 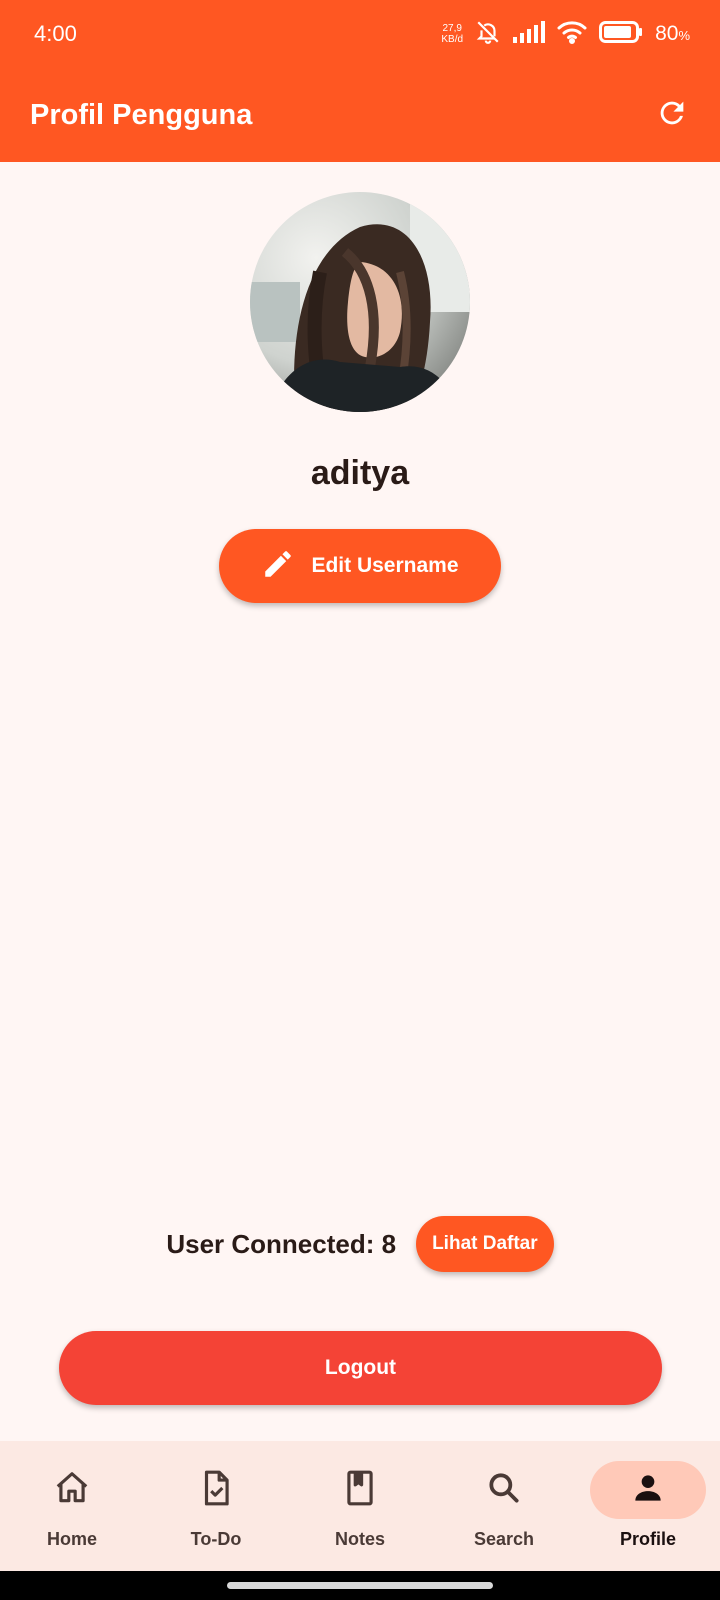 What do you see at coordinates (672, 33) in the screenshot?
I see `battery-percent: 80%` at bounding box center [672, 33].